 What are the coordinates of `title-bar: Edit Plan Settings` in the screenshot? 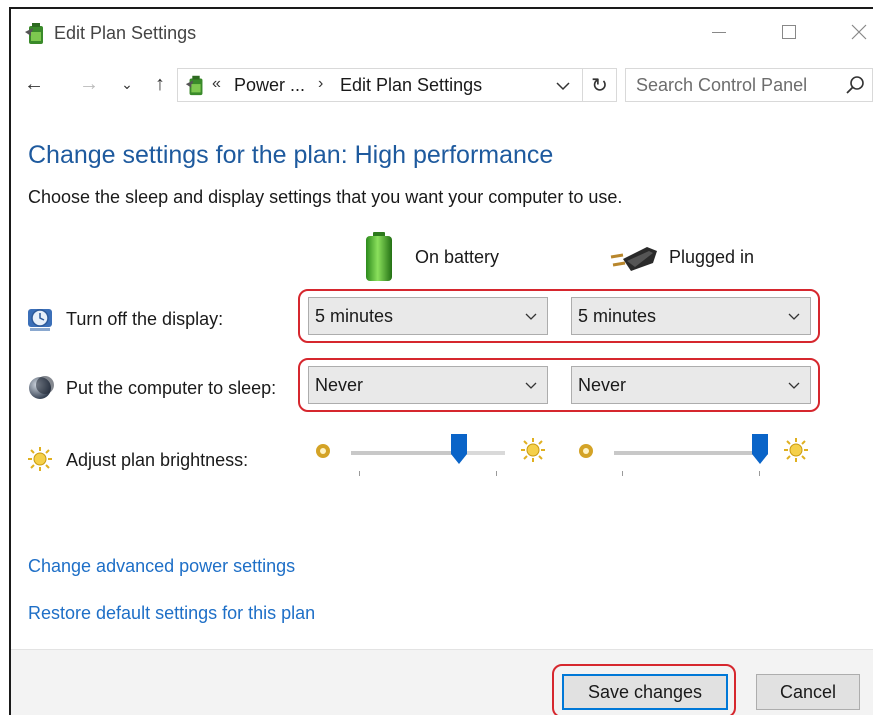 It's located at (442, 32).